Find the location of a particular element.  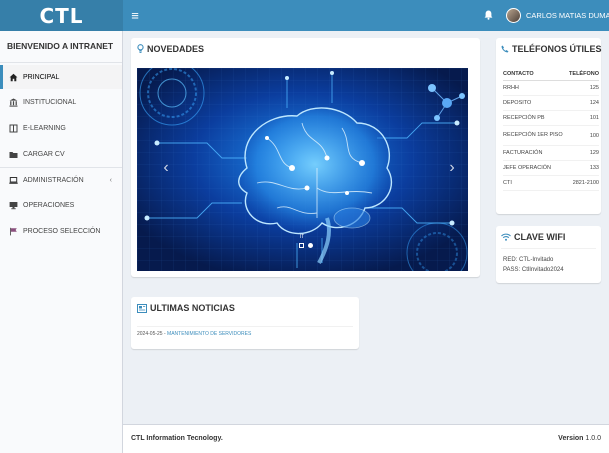

news-link: MANTENIMIENTO DE SERVIDORES is located at coordinates (209, 334).